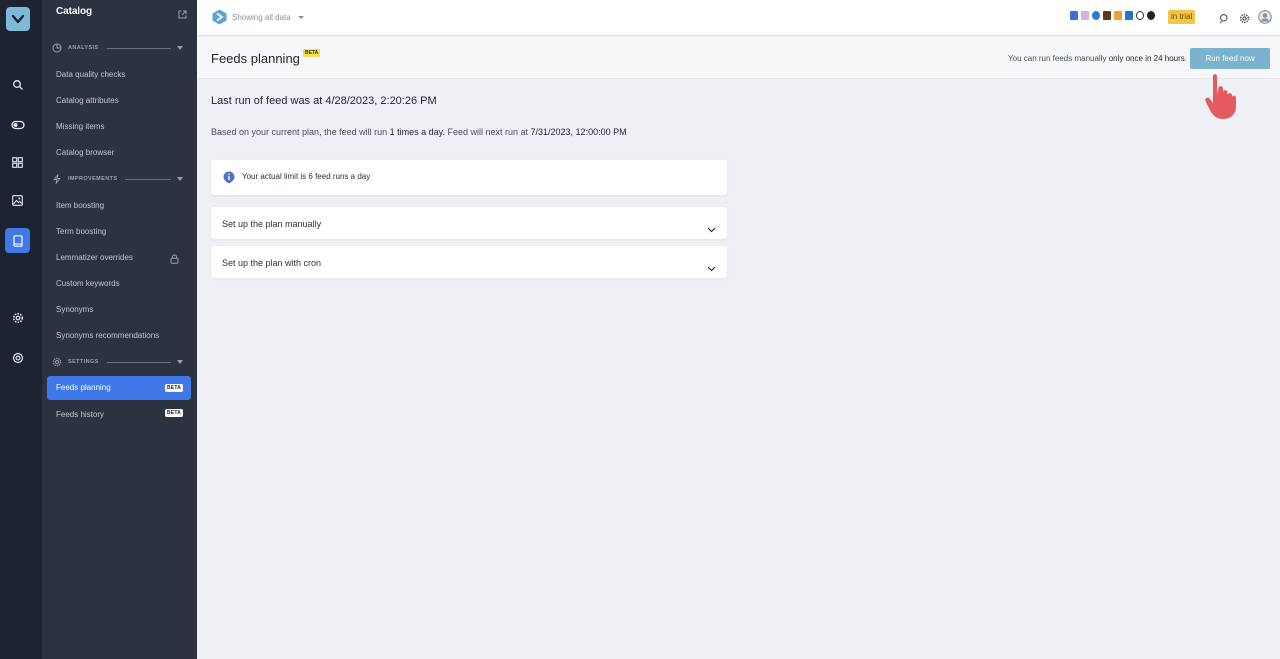 The width and height of the screenshot is (1280, 659). I want to click on section-label: IMPROVEMENTS, so click(93, 179).